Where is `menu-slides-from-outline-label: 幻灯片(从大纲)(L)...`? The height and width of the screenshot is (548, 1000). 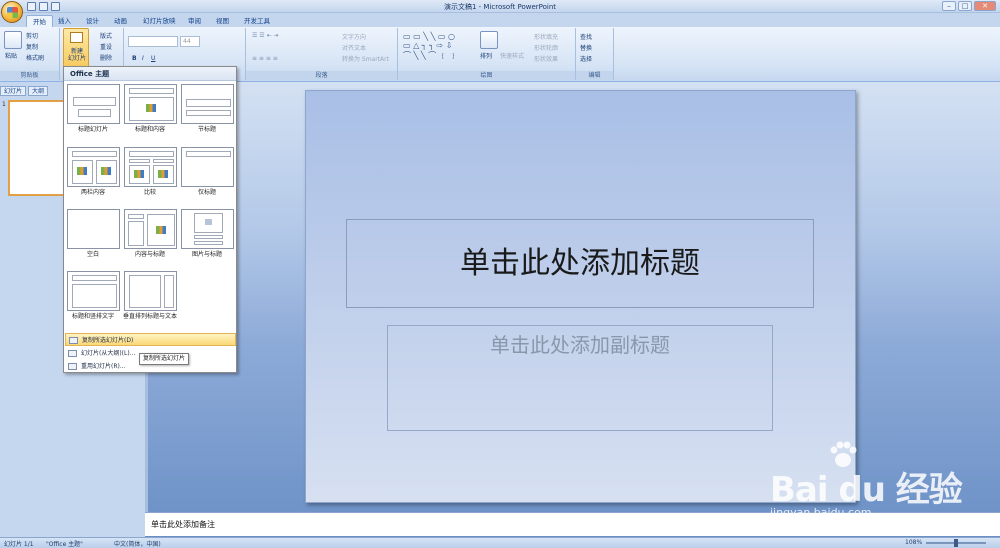 menu-slides-from-outline-label: 幻灯片(从大纲)(L)... is located at coordinates (108, 353).